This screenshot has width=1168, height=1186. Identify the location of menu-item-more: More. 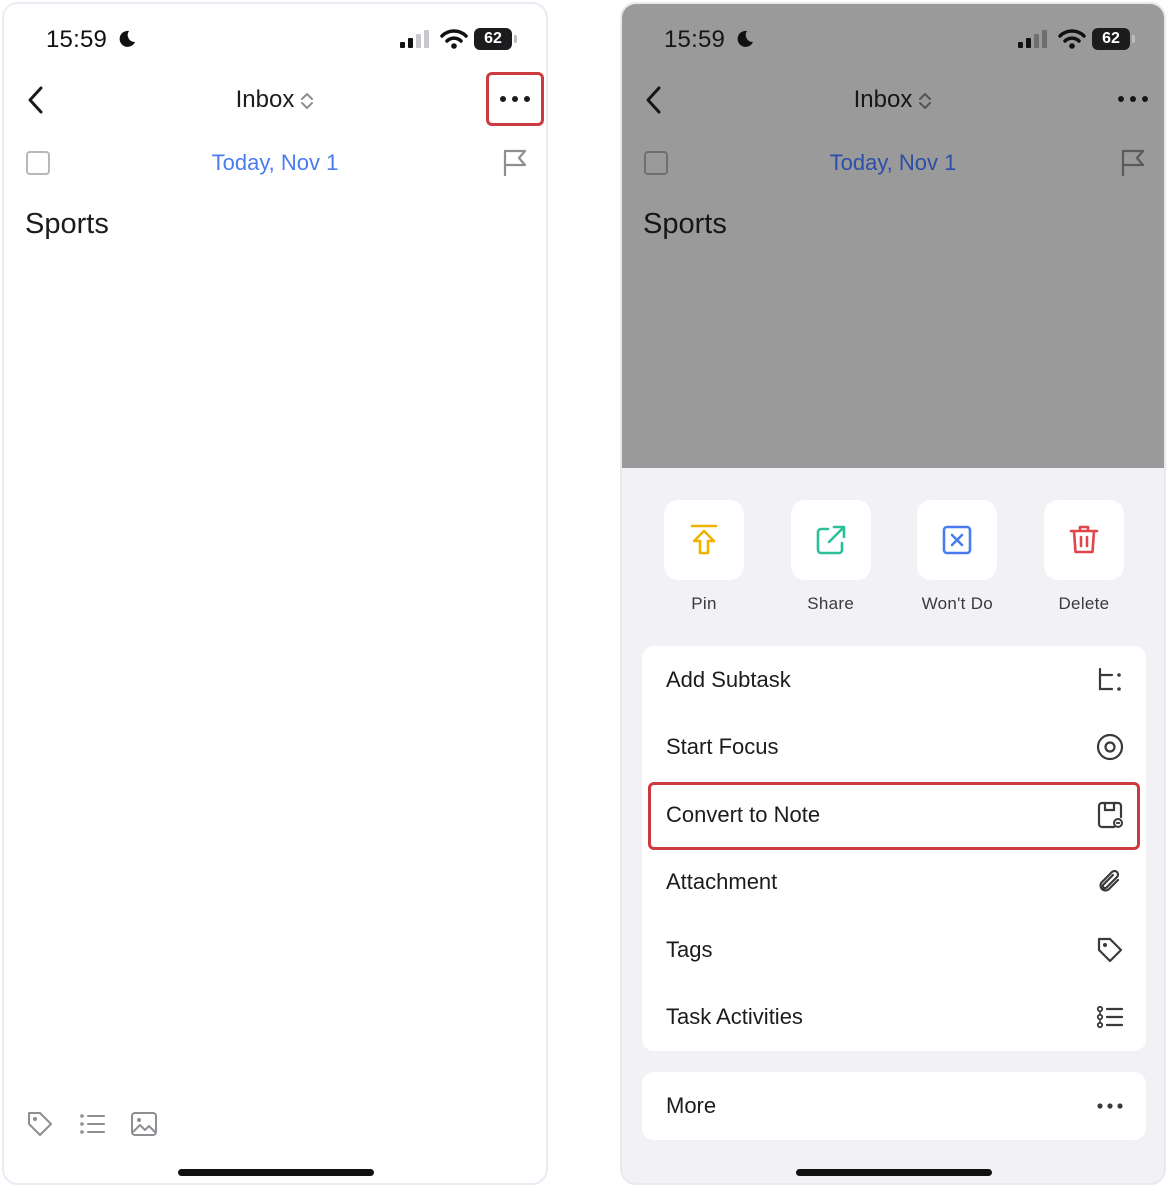
(894, 1106).